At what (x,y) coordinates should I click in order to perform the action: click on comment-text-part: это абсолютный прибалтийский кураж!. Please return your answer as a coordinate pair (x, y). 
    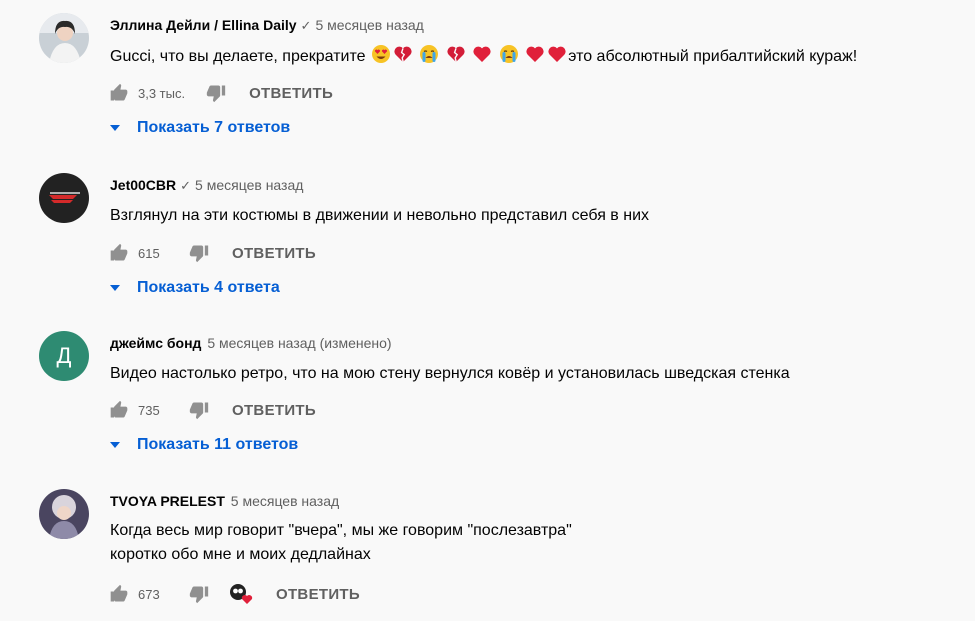
    Looking at the image, I should click on (713, 56).